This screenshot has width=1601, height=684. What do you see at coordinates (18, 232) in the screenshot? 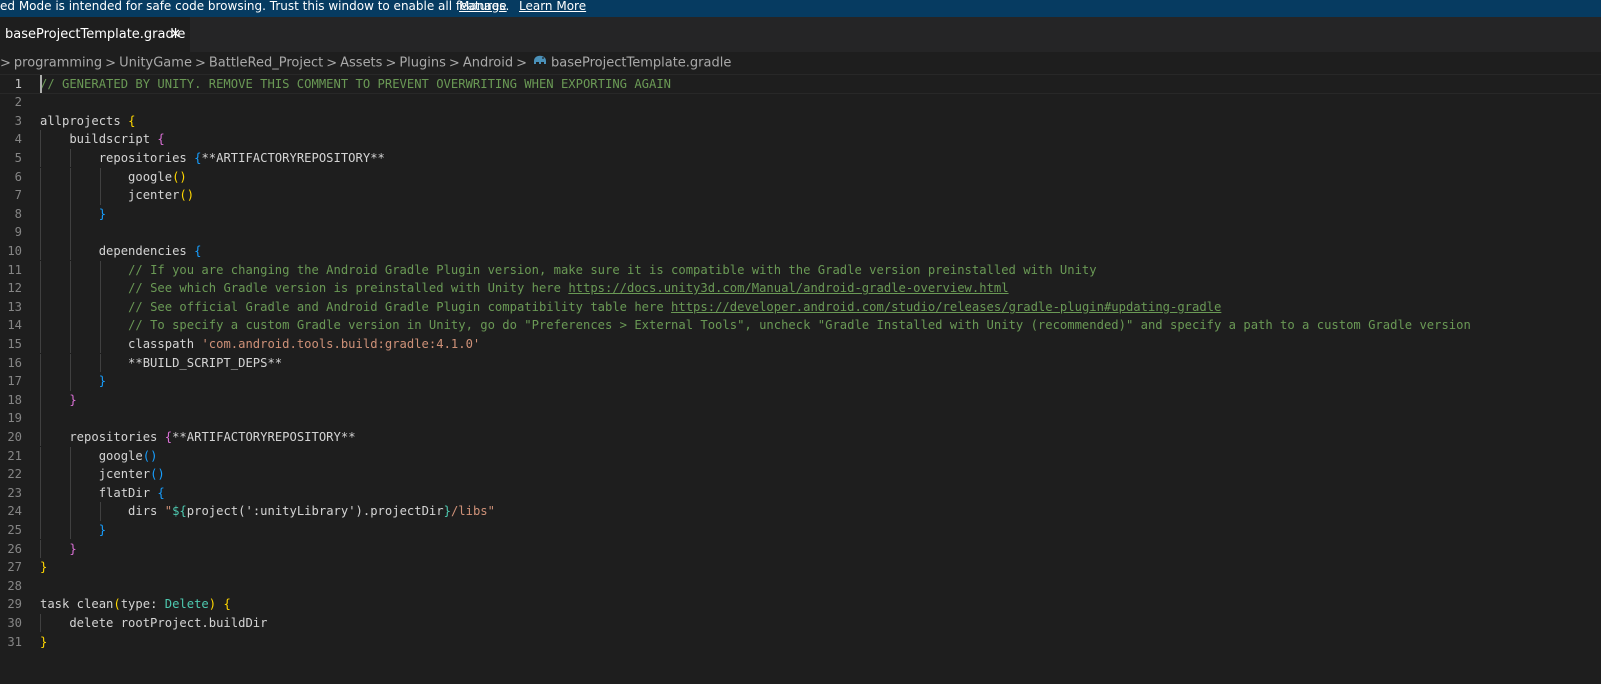
I see `line-number: 9` at bounding box center [18, 232].